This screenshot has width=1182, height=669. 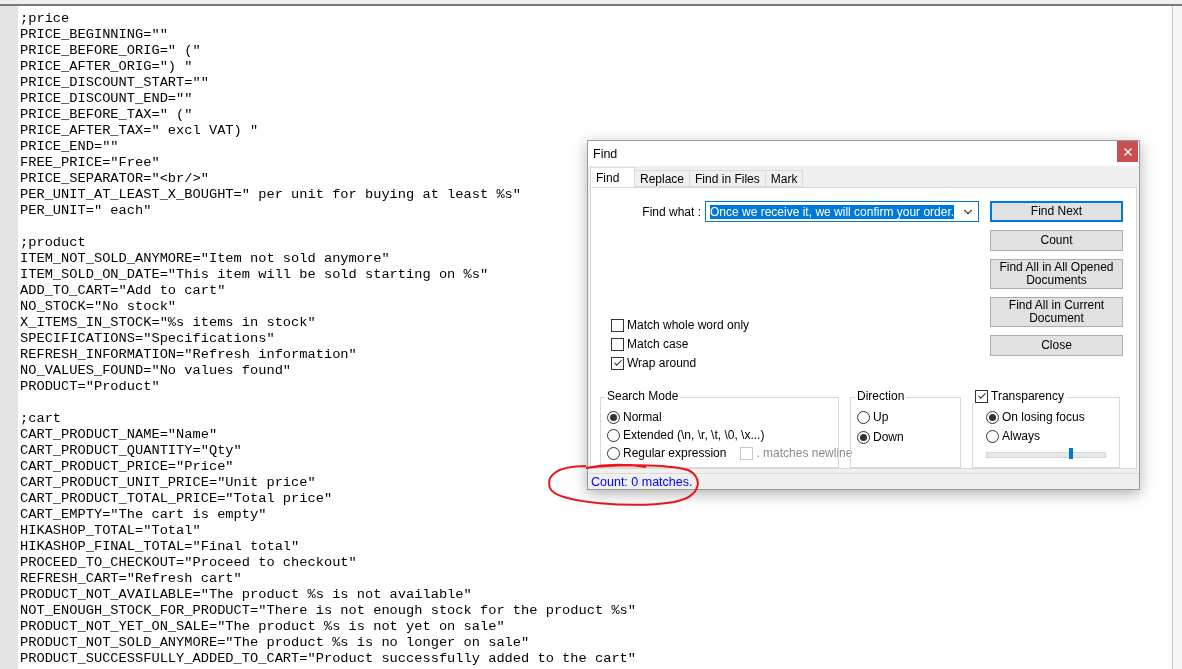 I want to click on option-label: On losing focus, so click(x=1043, y=417).